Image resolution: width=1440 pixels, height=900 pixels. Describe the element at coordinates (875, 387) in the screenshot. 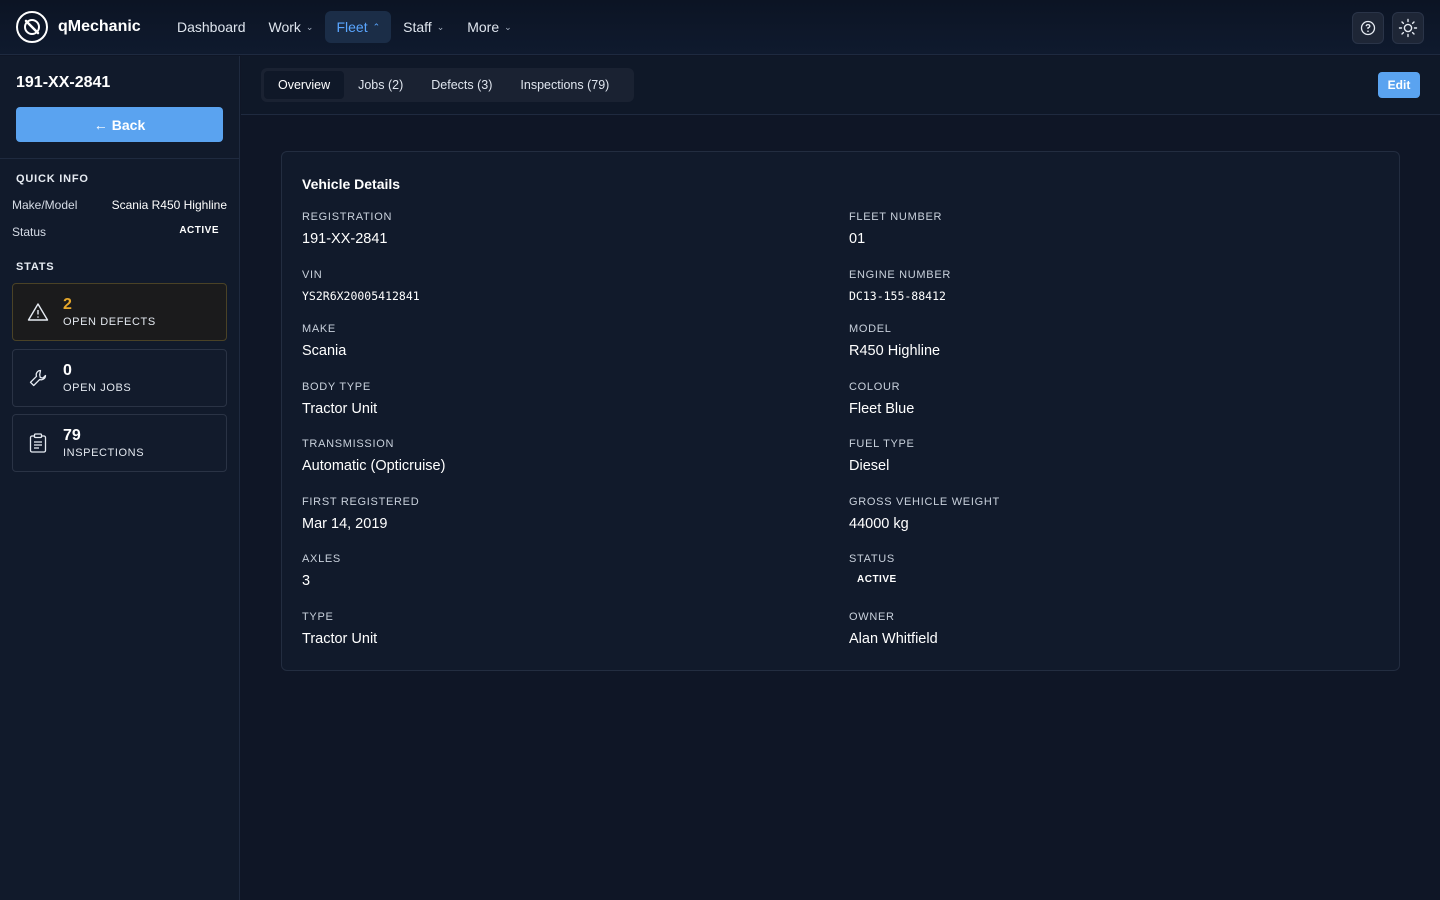

I see `field-label: COLOUR` at that location.